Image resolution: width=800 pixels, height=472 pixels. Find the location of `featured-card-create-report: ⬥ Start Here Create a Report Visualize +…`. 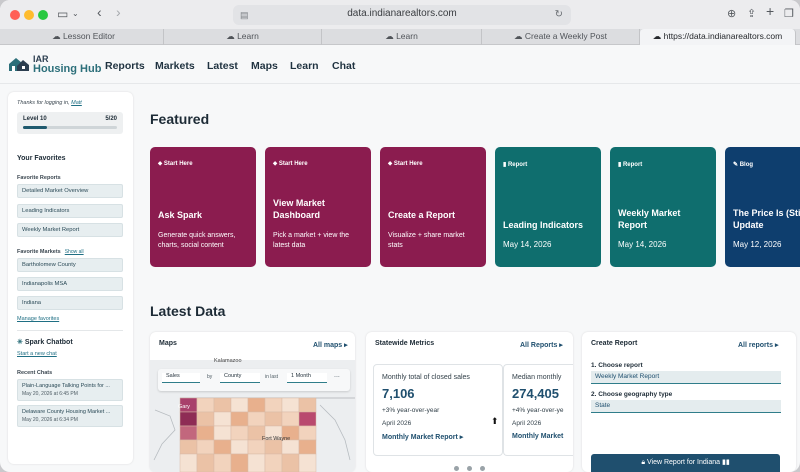

featured-card-create-report: ⬥ Start Here Create a Report Visualize +… is located at coordinates (433, 207).